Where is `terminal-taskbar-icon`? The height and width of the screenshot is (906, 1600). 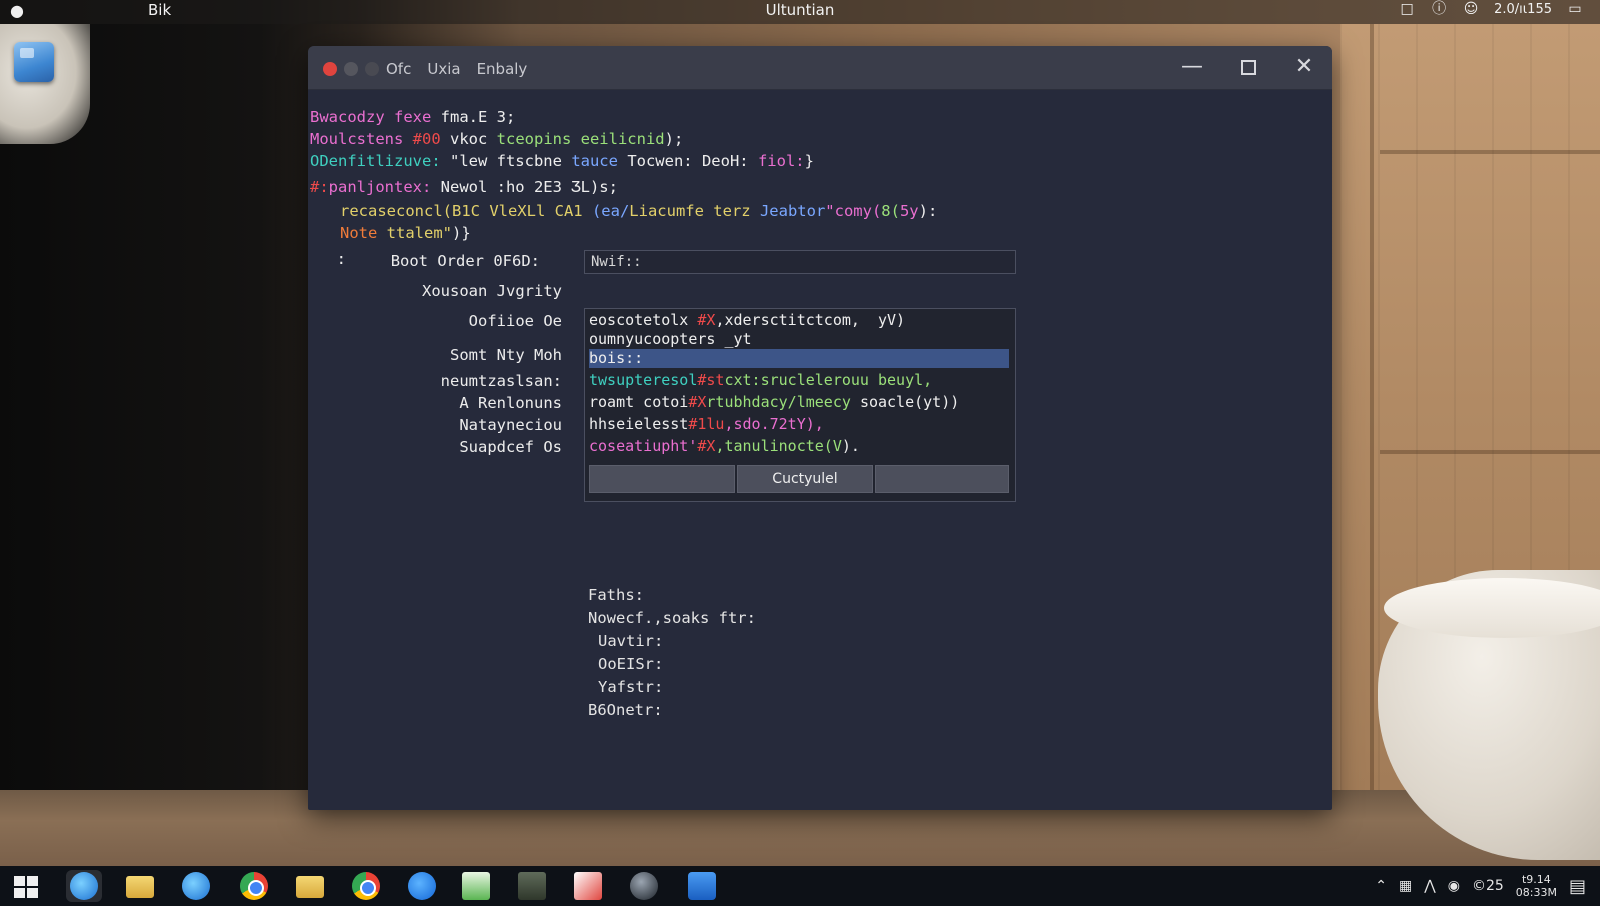 terminal-taskbar-icon is located at coordinates (532, 886).